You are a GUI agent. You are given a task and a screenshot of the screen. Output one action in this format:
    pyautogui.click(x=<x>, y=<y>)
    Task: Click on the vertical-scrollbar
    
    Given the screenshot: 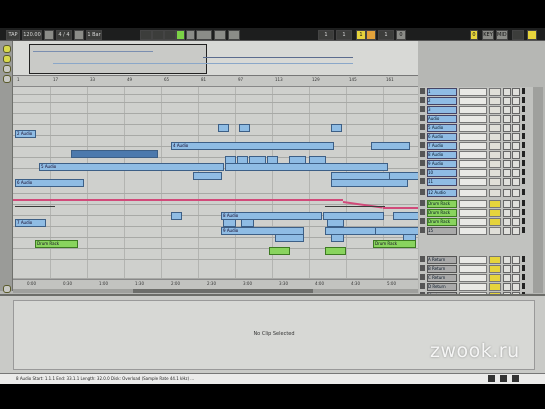 What is the action you would take?
    pyautogui.click(x=538, y=190)
    